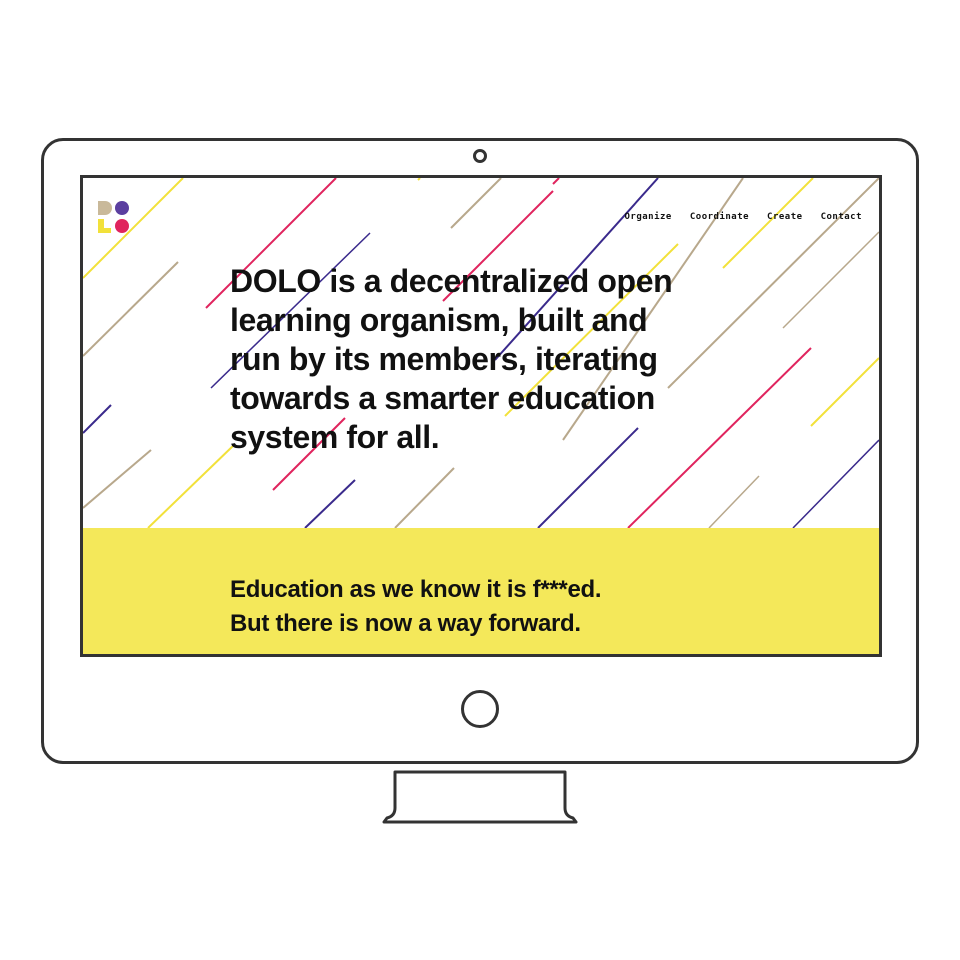 The width and height of the screenshot is (960, 960). What do you see at coordinates (480, 156) in the screenshot?
I see `camera-icon` at bounding box center [480, 156].